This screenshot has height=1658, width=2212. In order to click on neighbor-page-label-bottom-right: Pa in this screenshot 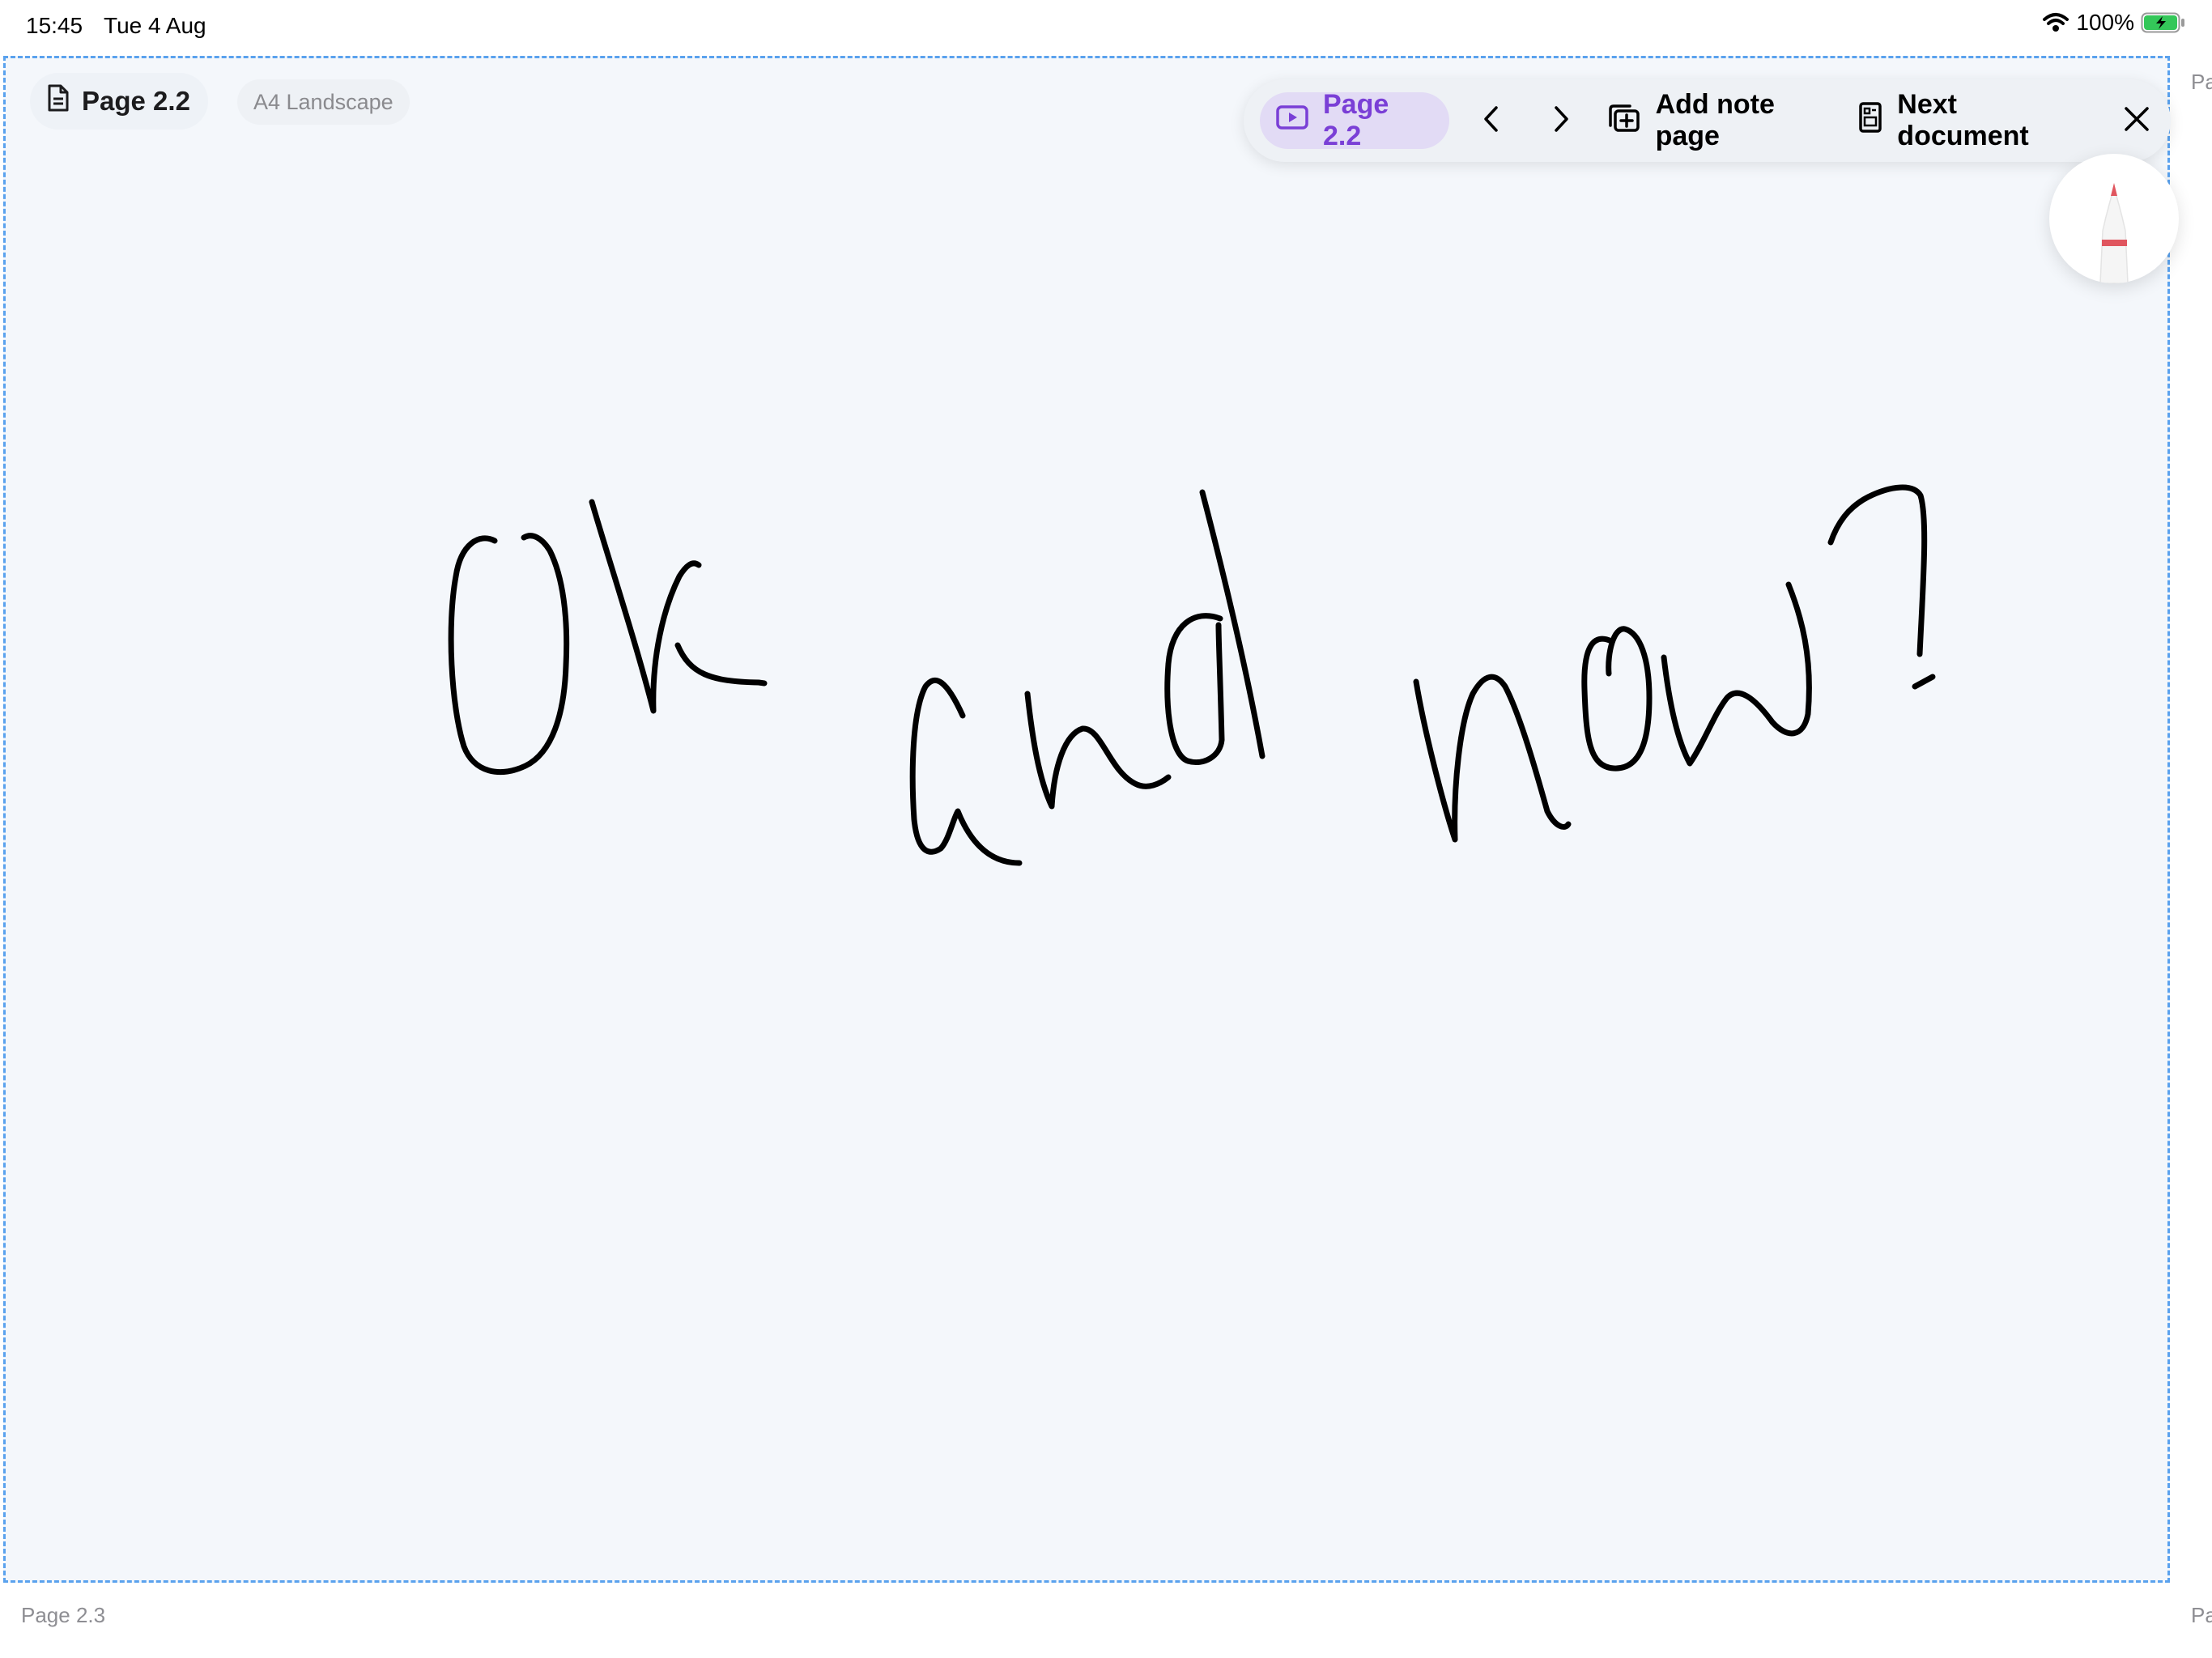, I will do `click(2201, 1615)`.